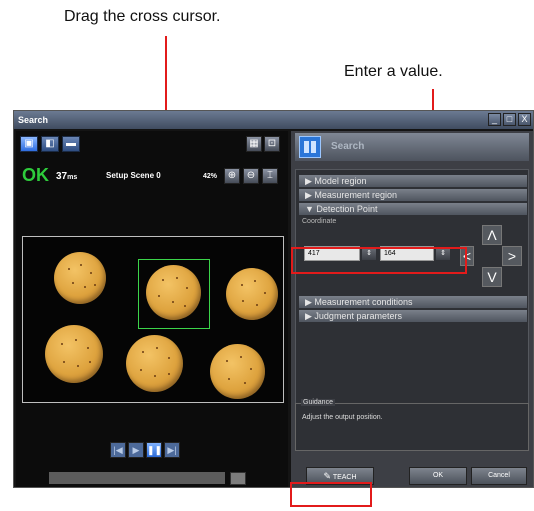 This screenshot has height=511, width=534. I want to click on settings-title: Search, so click(348, 146).